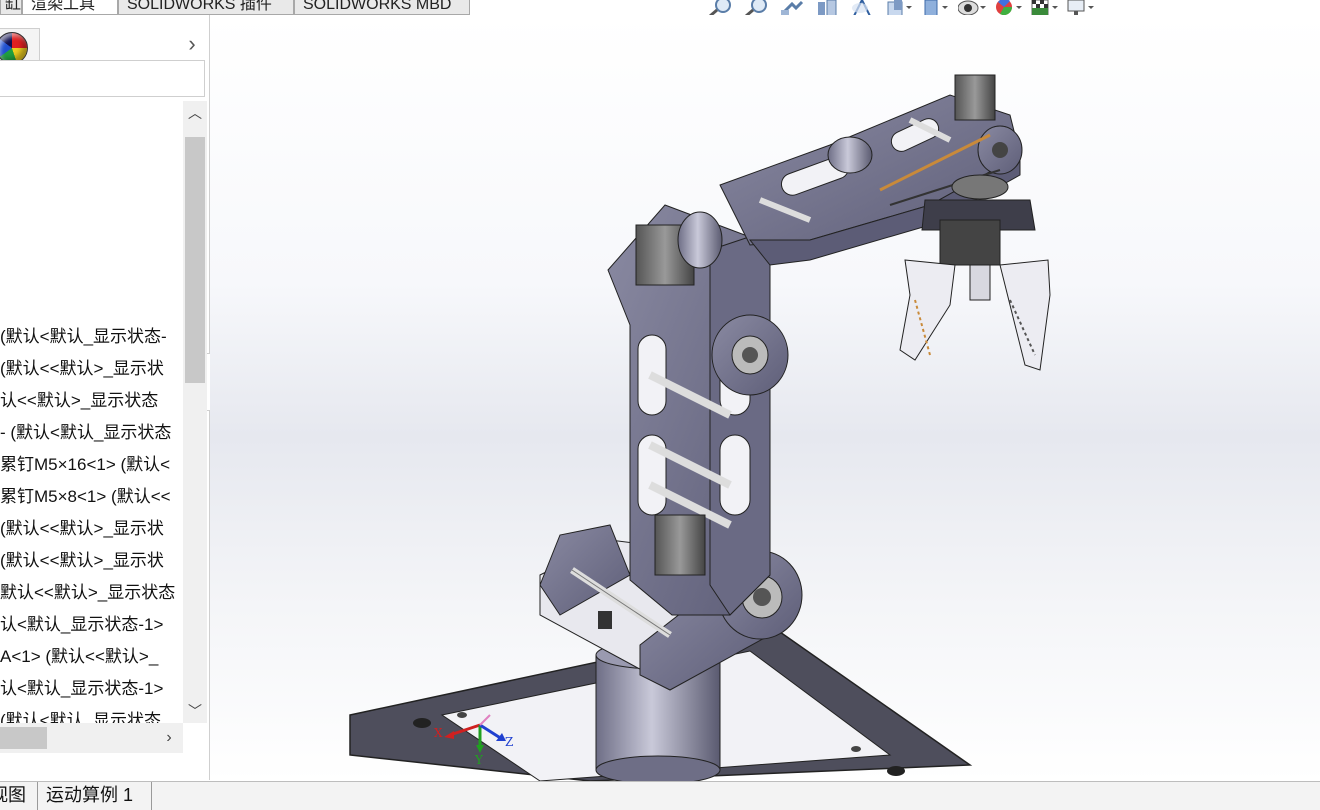  I want to click on scroll-down-icon: ﹀, so click(195, 711).